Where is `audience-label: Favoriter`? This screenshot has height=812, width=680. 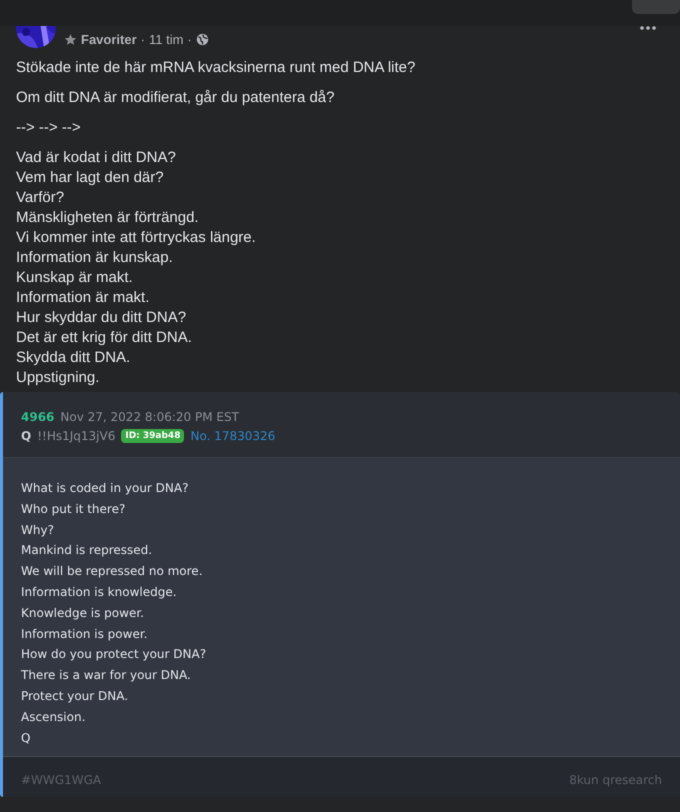 audience-label: Favoriter is located at coordinates (109, 39).